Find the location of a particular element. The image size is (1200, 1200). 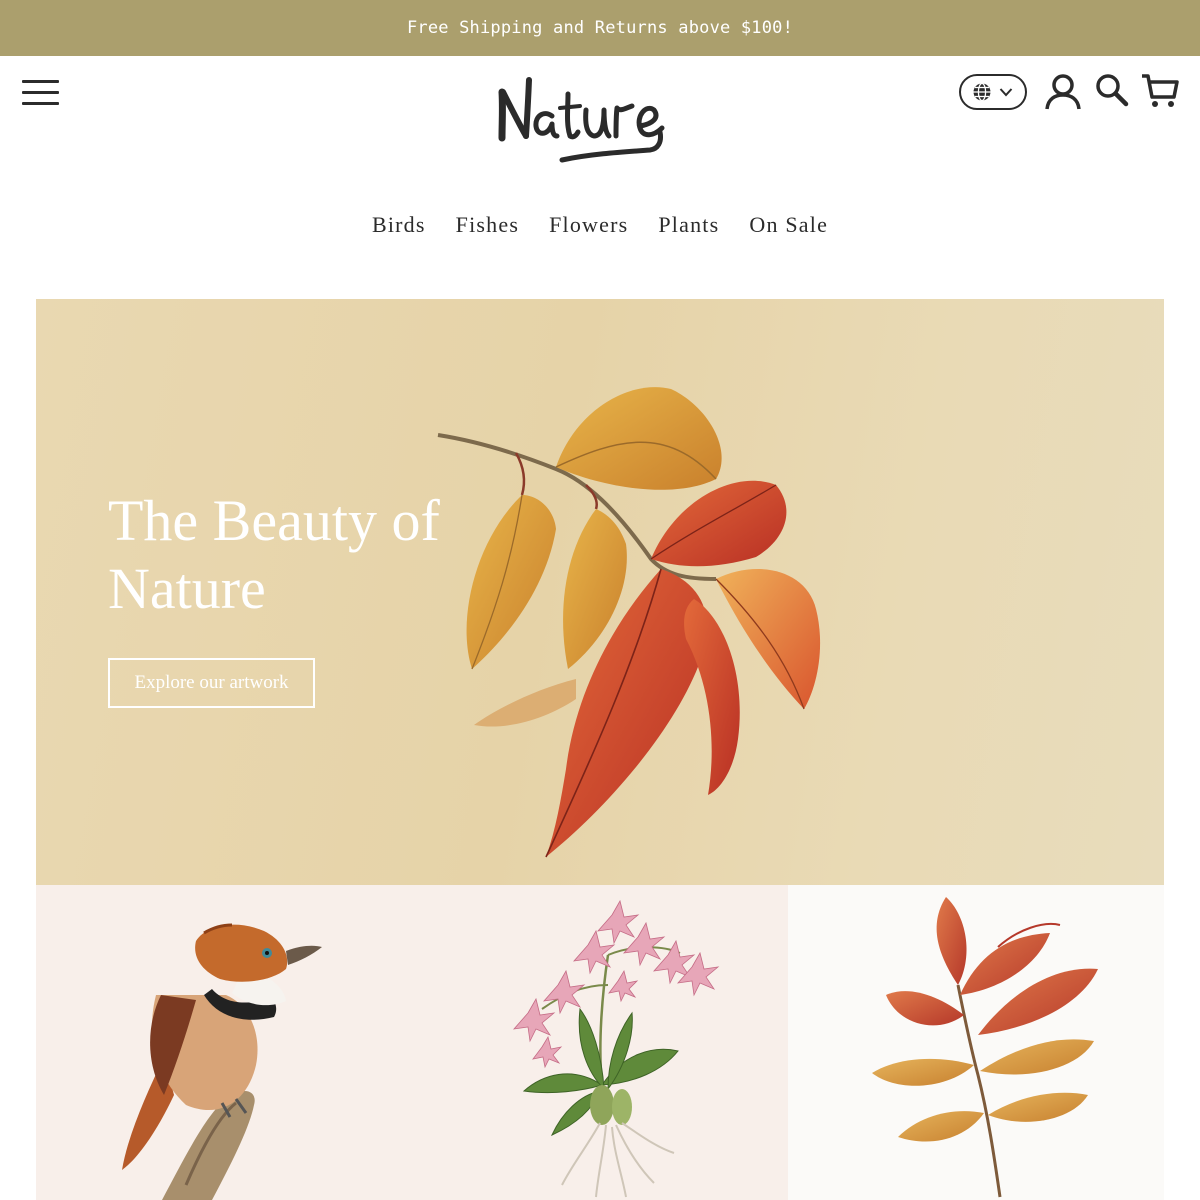

hero-title-line-2: Nature is located at coordinates (187, 588).